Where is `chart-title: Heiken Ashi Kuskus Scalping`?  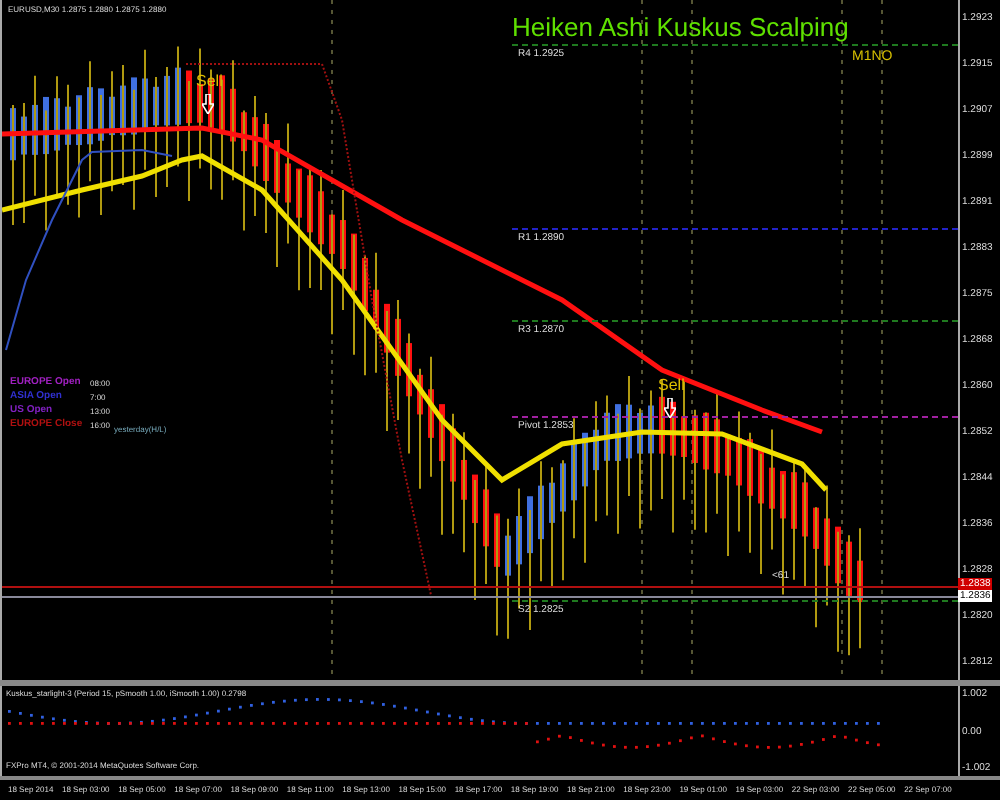 chart-title: Heiken Ashi Kuskus Scalping is located at coordinates (680, 27).